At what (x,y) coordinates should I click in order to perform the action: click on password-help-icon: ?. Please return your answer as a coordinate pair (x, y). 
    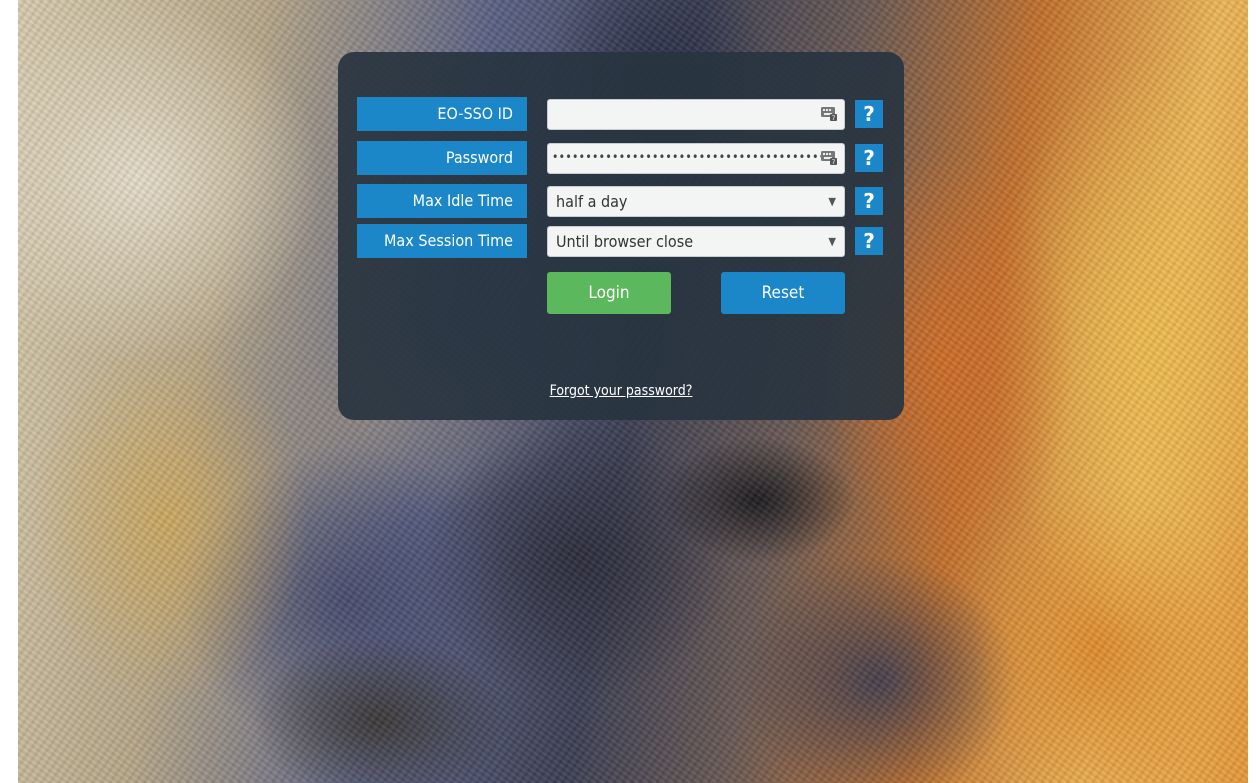
    Looking at the image, I should click on (869, 158).